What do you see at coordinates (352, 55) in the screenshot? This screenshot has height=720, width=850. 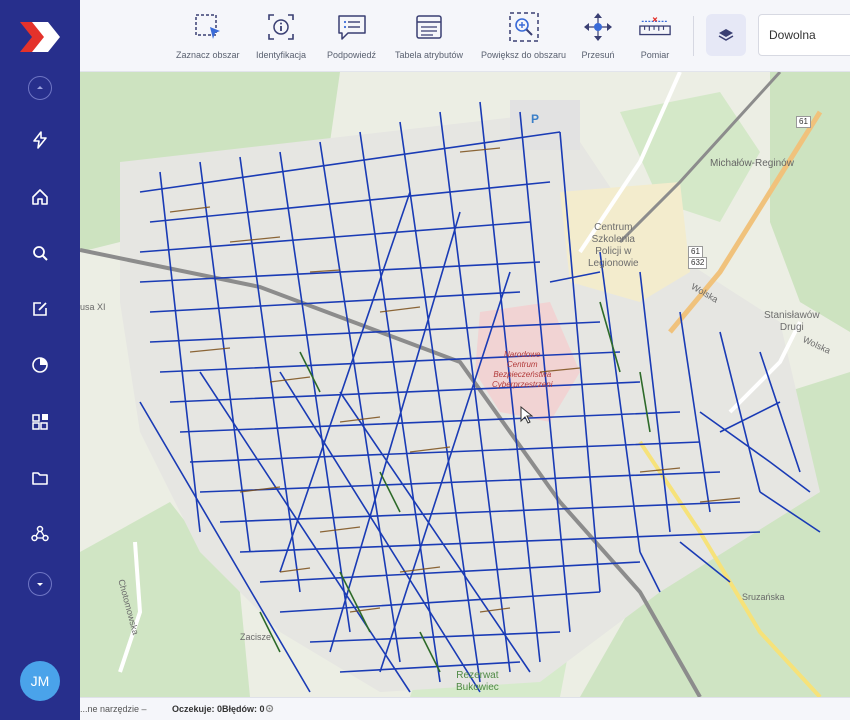 I see `hint-label: Podpowiedź` at bounding box center [352, 55].